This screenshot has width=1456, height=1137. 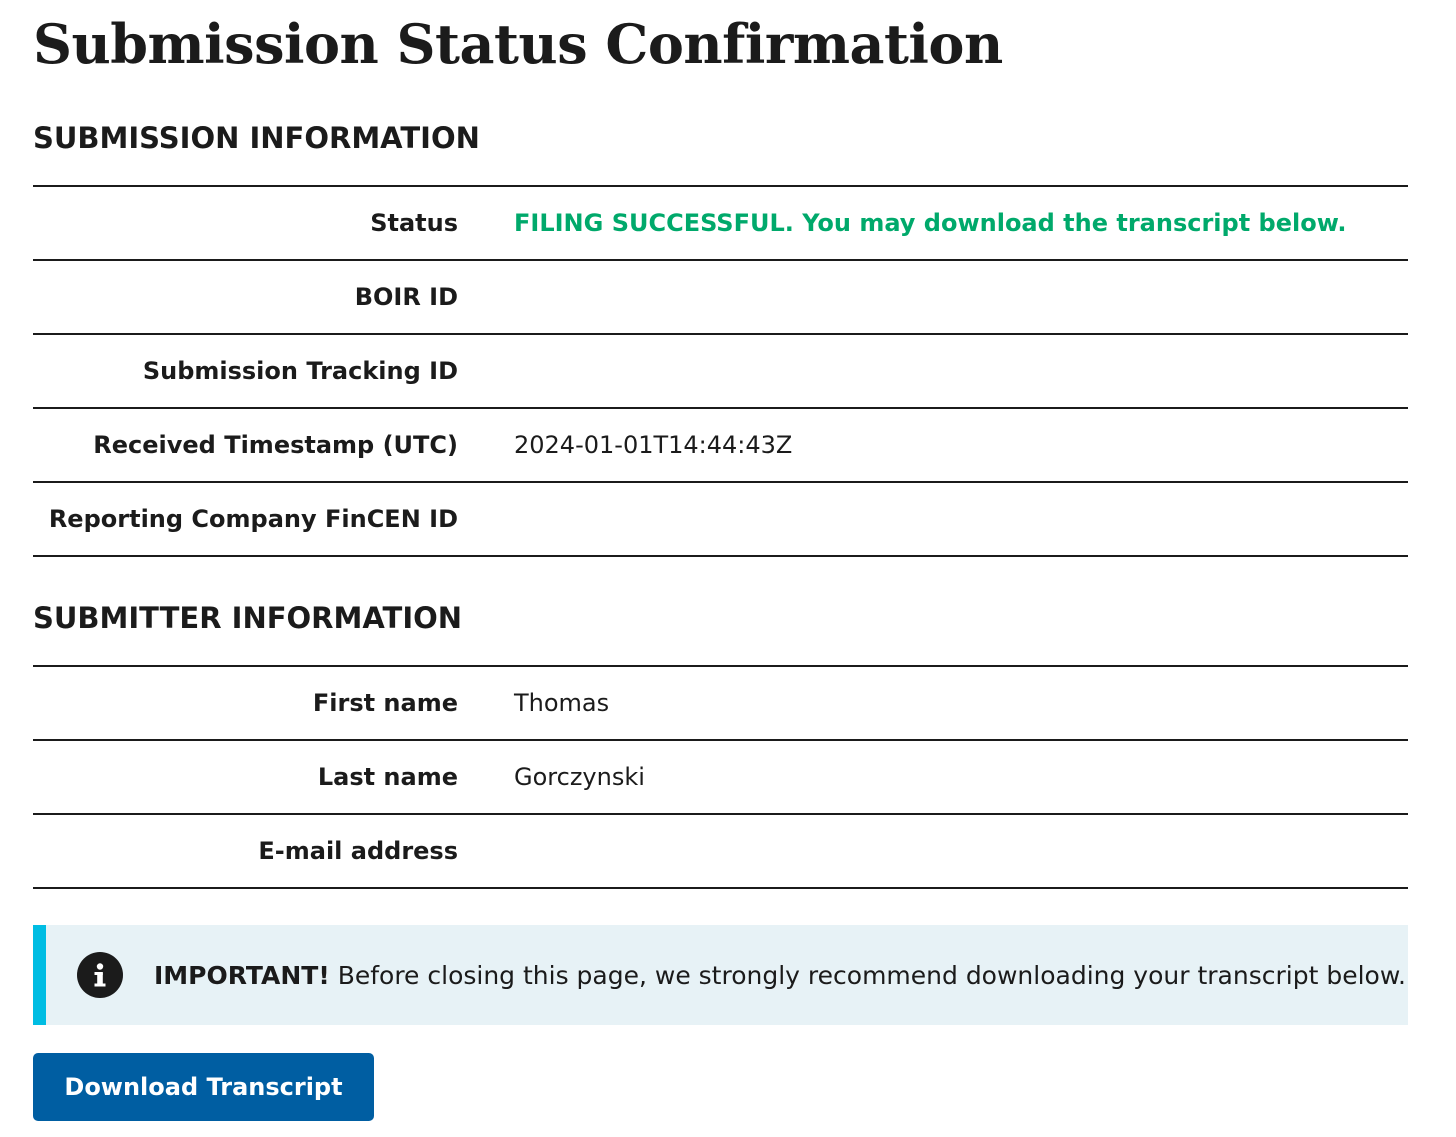 I want to click on first-name-label: First name, so click(x=385, y=703).